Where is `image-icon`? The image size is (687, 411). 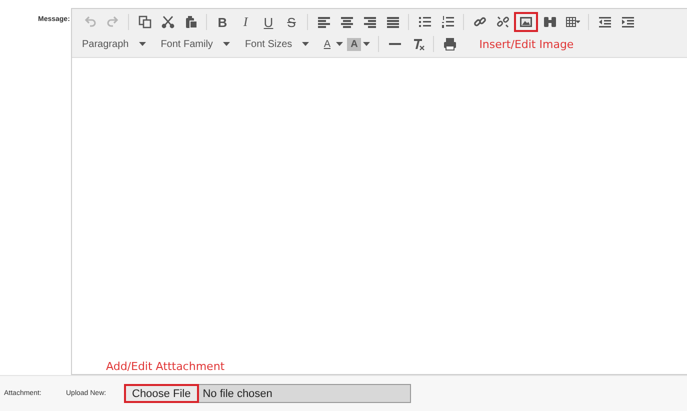
image-icon is located at coordinates (526, 22).